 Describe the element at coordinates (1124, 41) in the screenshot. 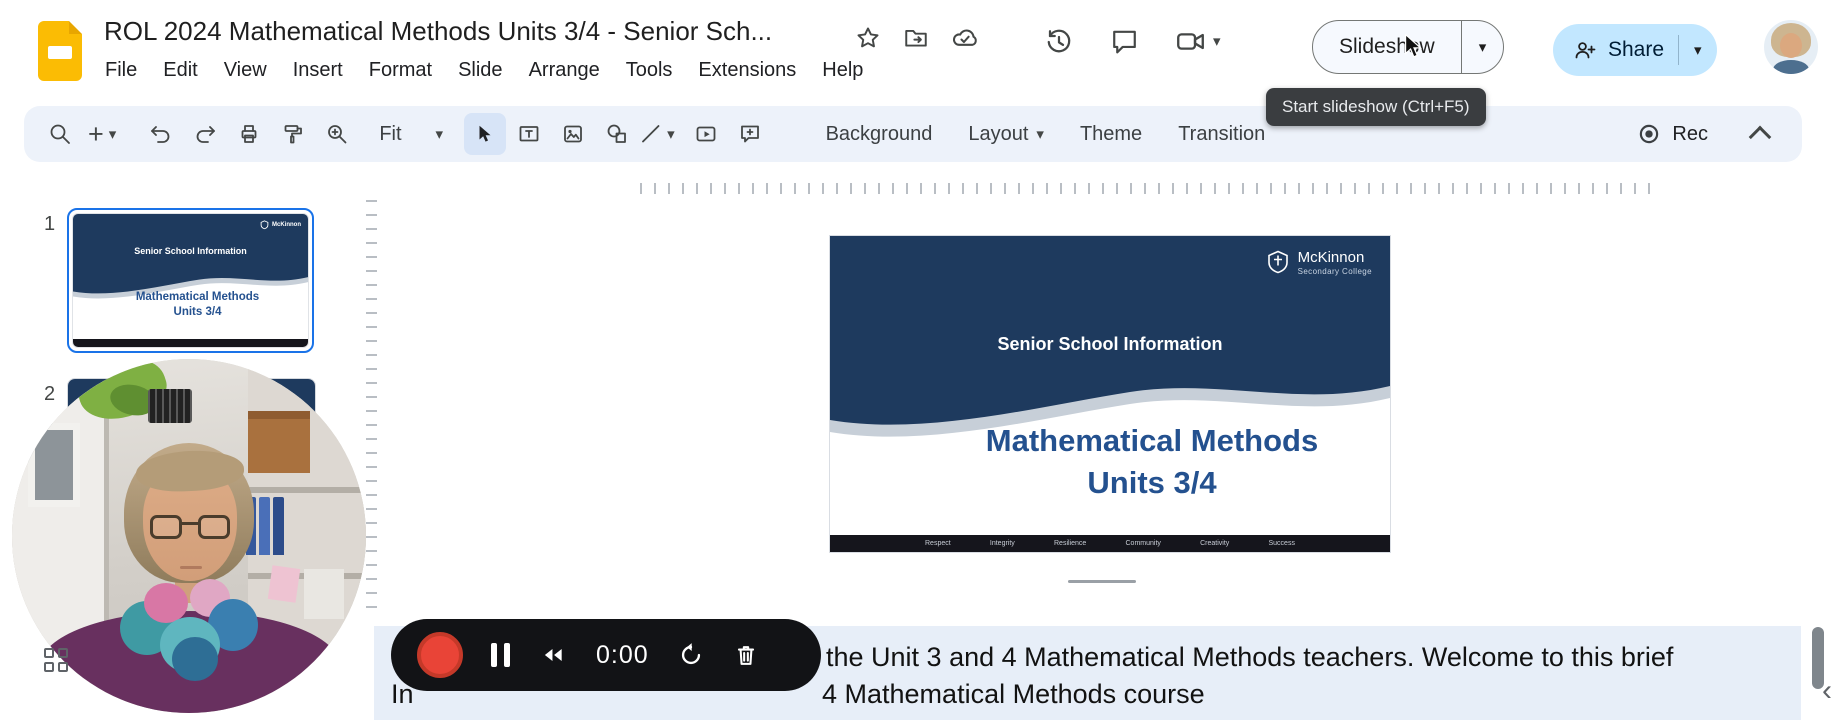

I see `comment-icon` at that location.